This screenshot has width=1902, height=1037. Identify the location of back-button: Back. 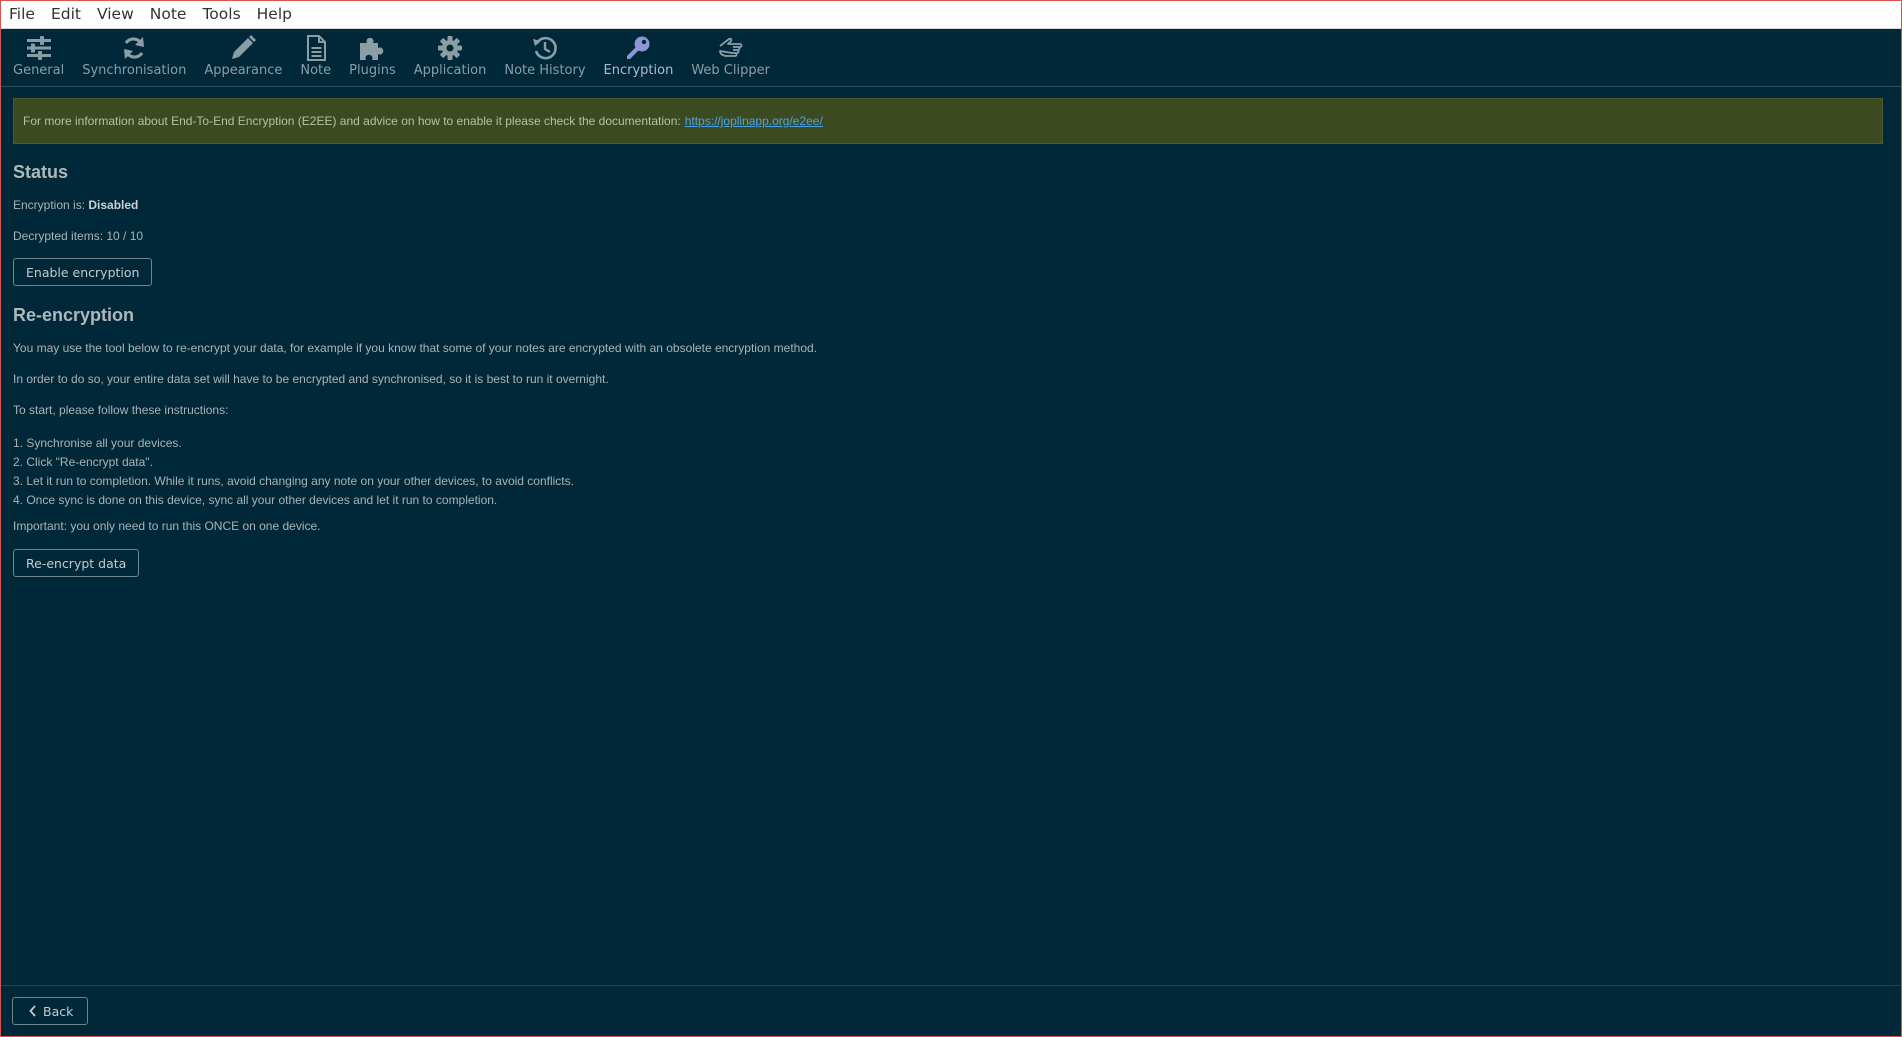
(50, 1011).